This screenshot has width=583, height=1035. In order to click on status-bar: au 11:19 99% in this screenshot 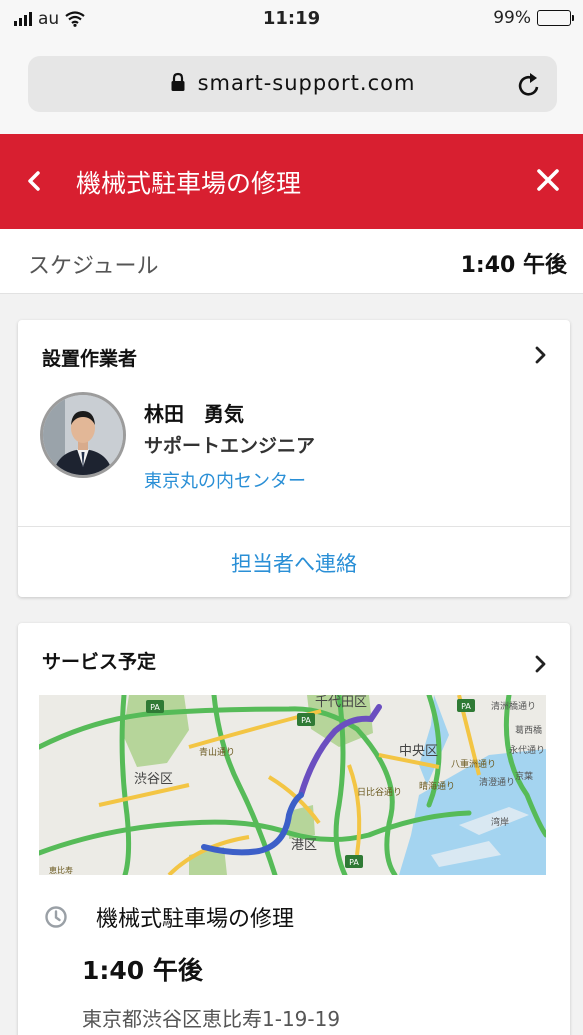, I will do `click(291, 19)`.